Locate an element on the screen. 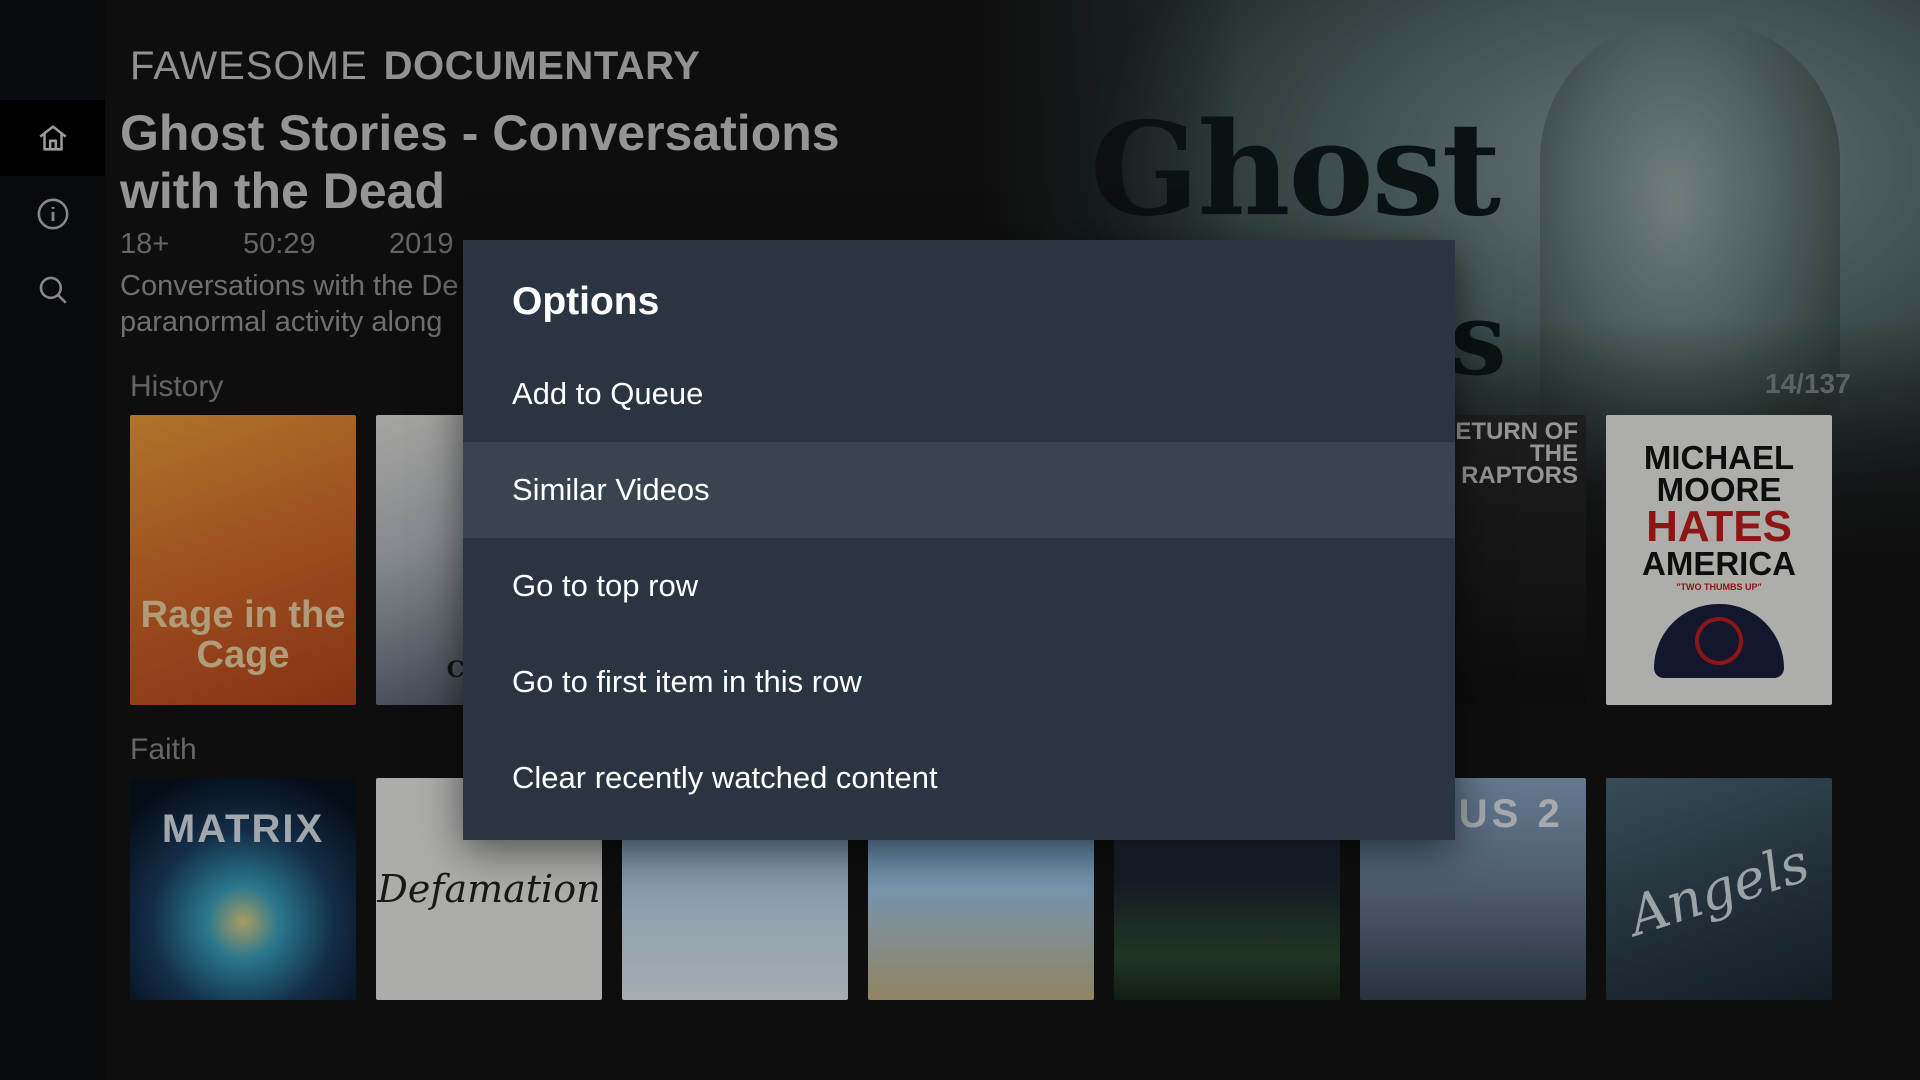  option-similar-videos: Similar Videos is located at coordinates (959, 490).